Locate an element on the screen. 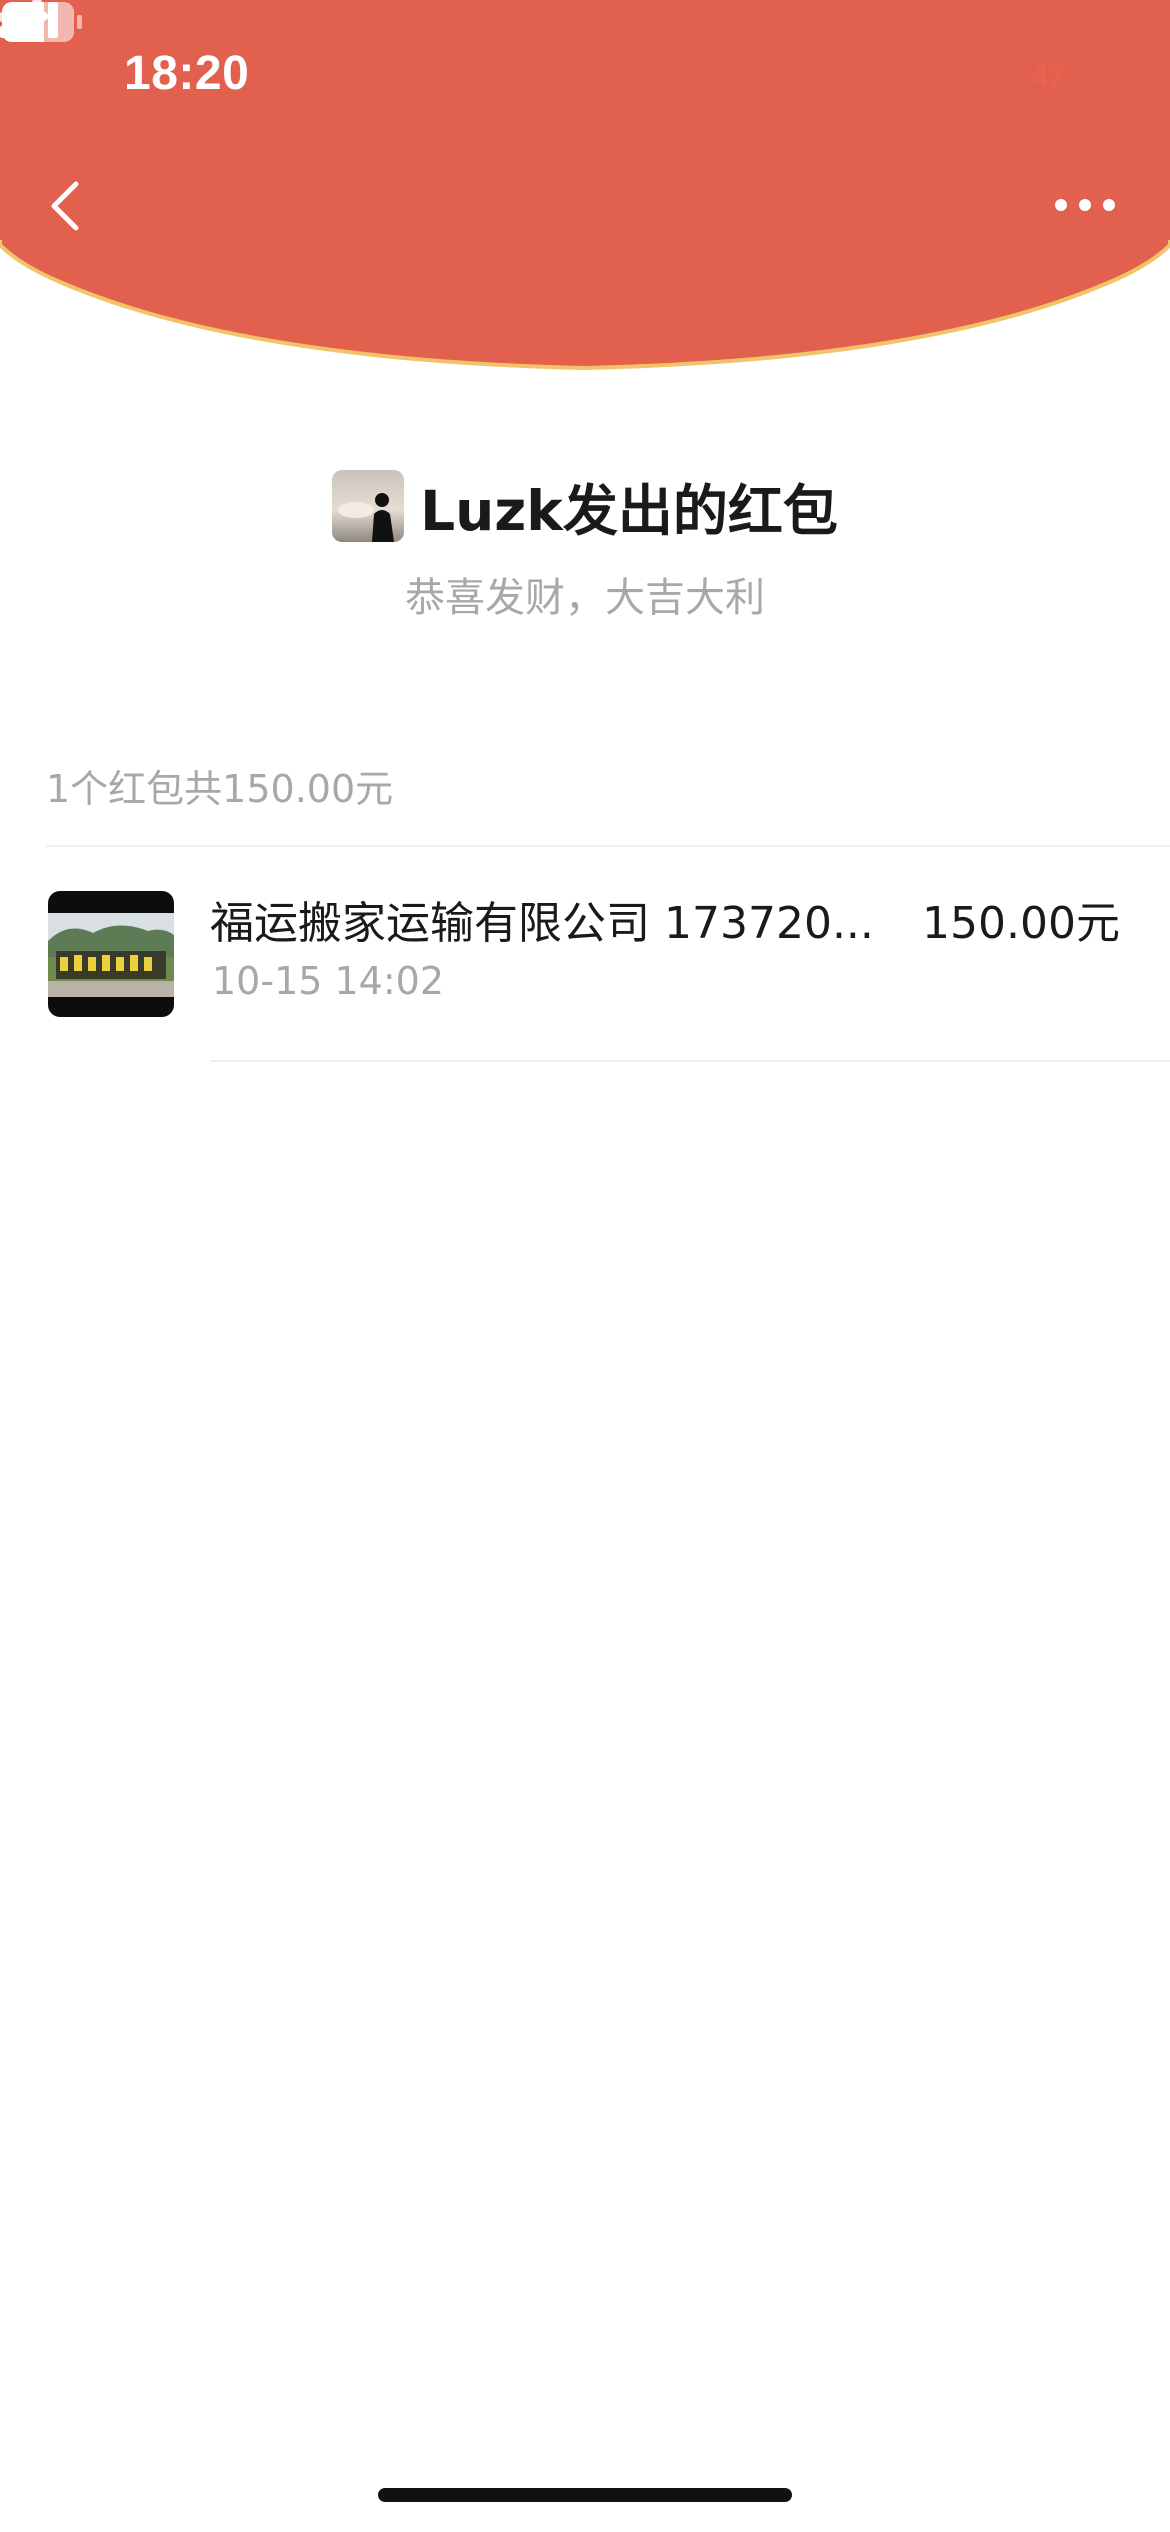 Image resolution: width=1170 pixels, height=2532 pixels. recipient-avatar is located at coordinates (111, 954).